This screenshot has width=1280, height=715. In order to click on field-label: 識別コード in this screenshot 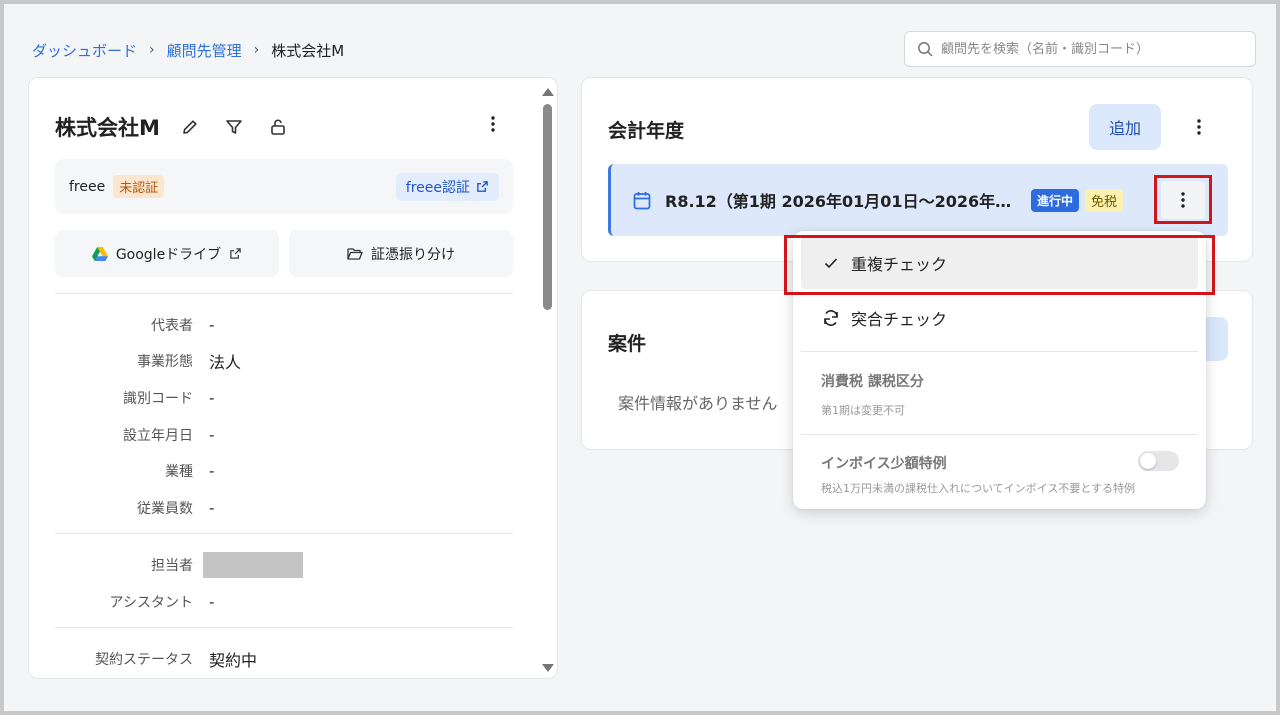, I will do `click(158, 399)`.